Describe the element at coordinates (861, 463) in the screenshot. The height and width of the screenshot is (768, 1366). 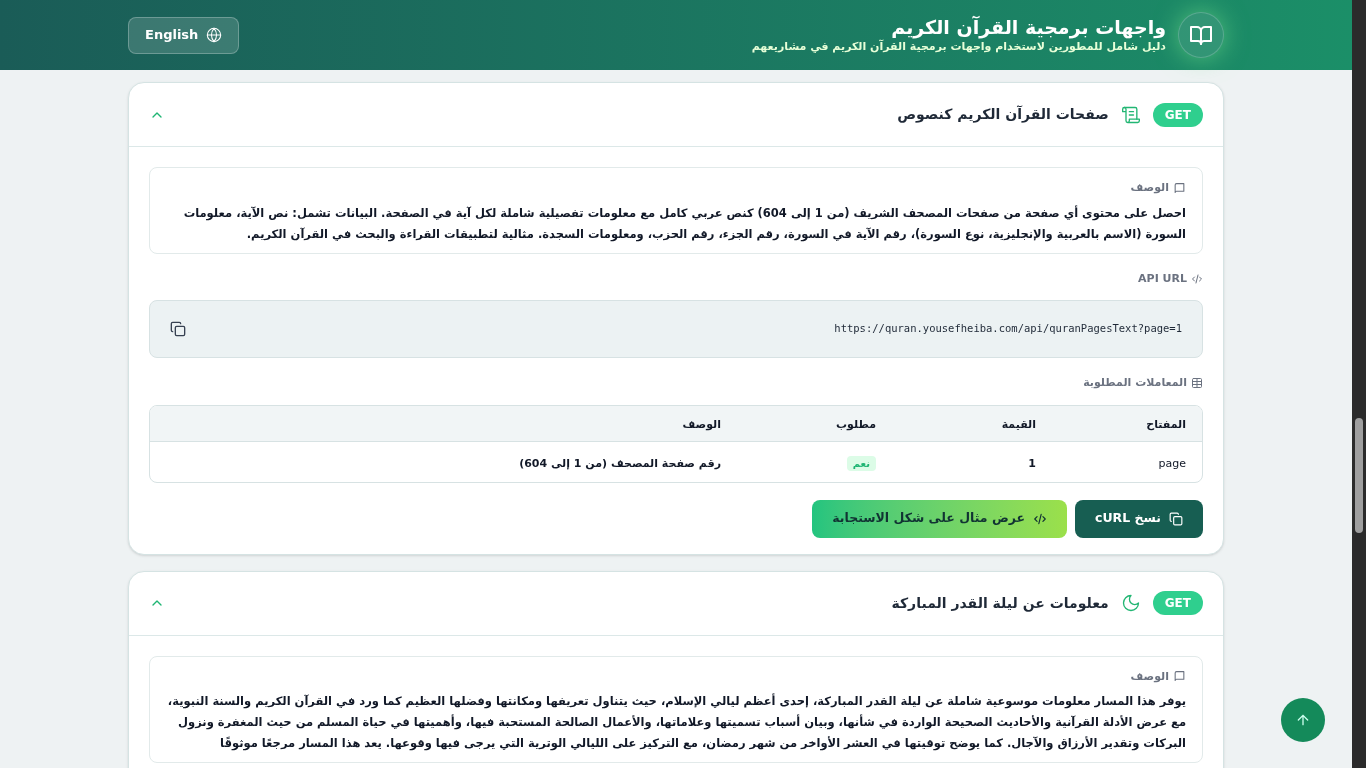
I see `required-badge: نعم` at that location.